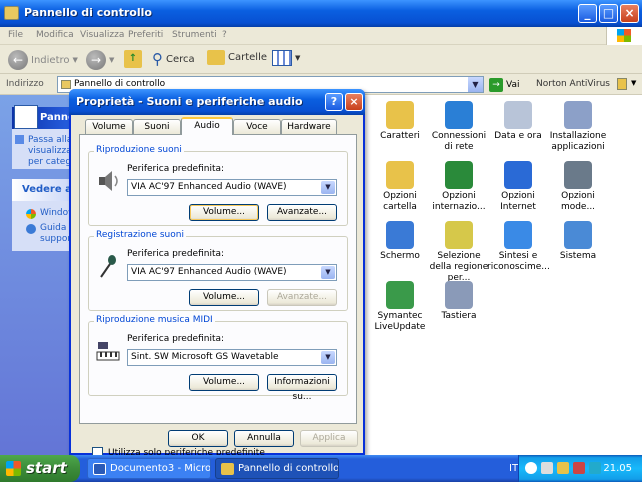 This screenshot has height=482, width=642. Describe the element at coordinates (232, 187) in the screenshot. I see `playback-device-select: VIA AC'97 Enhanced Audio (WAVE) ▼` at that location.